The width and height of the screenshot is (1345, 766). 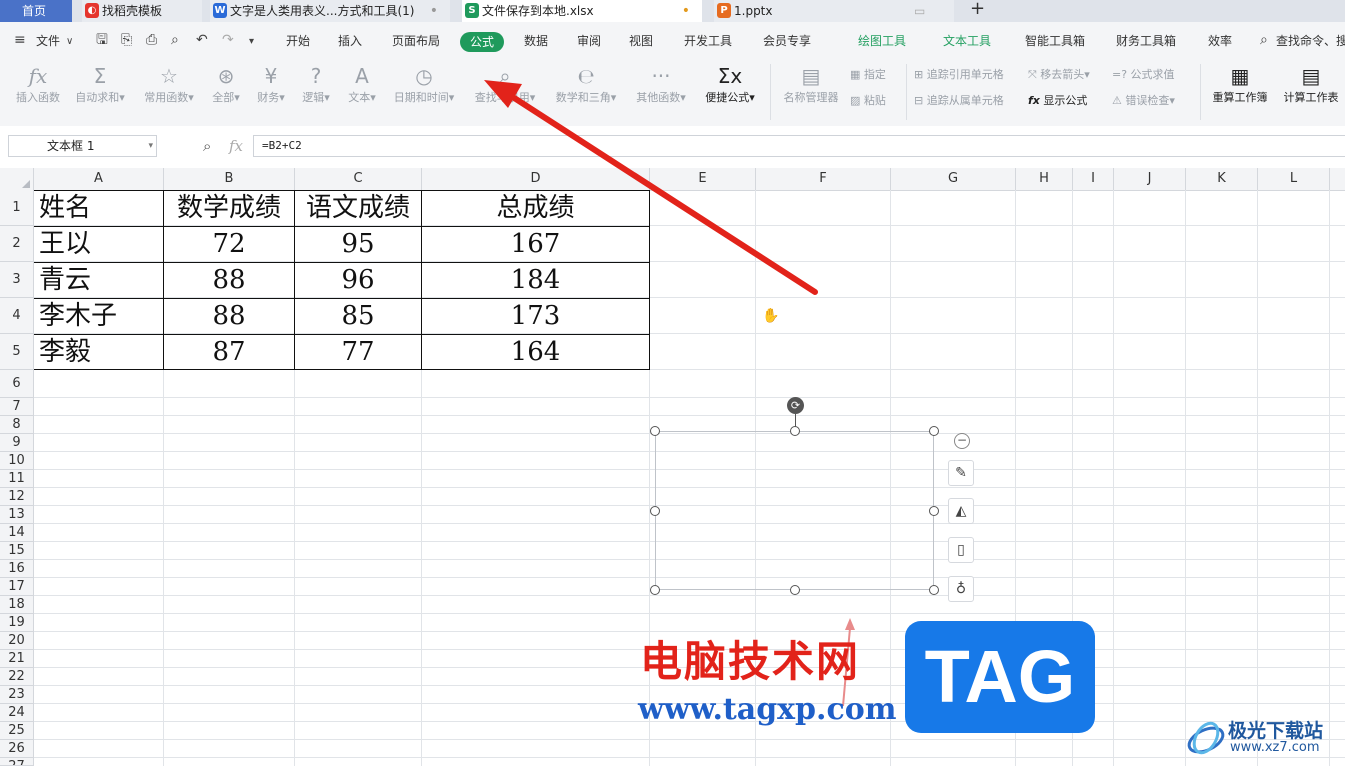 What do you see at coordinates (767, 709) in the screenshot?
I see `watermark-site-url: www.tagxp.com` at bounding box center [767, 709].